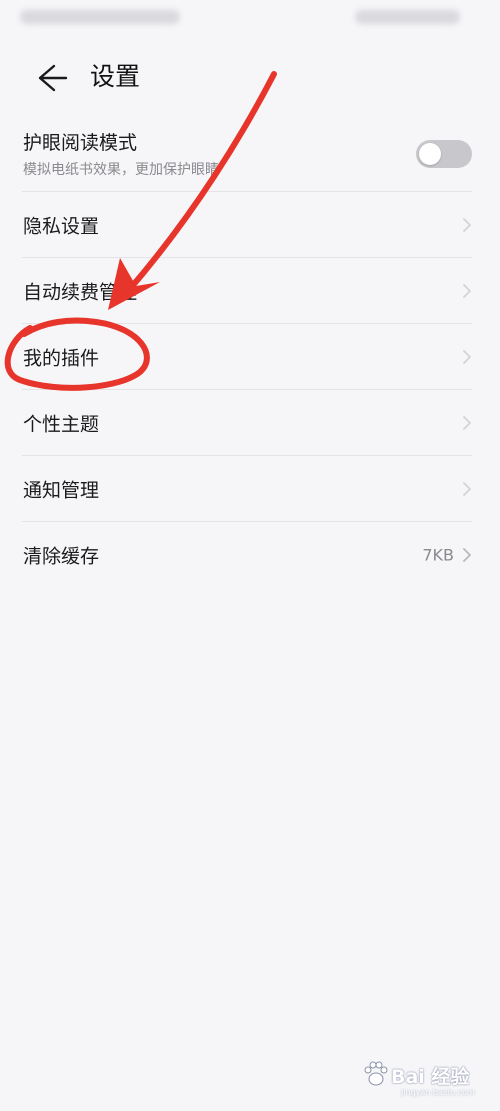 The image size is (500, 1111). What do you see at coordinates (250, 489) in the screenshot?
I see `settings-row-notifications: 通知管理` at bounding box center [250, 489].